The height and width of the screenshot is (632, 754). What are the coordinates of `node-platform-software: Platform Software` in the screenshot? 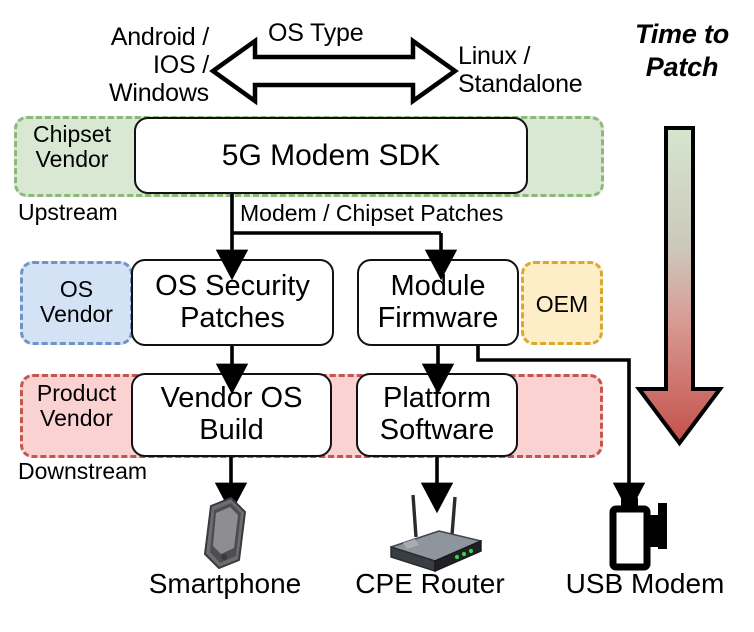 It's located at (437, 415).